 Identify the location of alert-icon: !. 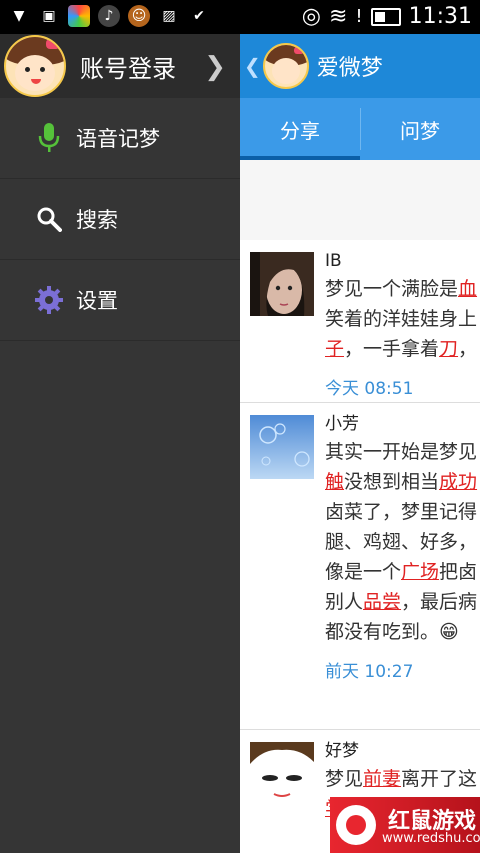
(359, 16).